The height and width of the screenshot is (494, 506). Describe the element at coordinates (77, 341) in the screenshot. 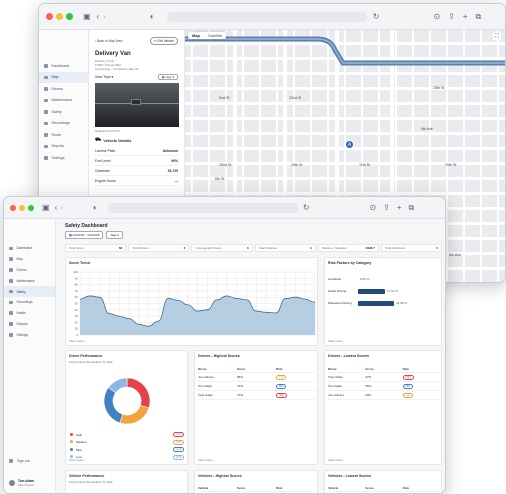

I see `score-trend-view-more: View more ›` at that location.